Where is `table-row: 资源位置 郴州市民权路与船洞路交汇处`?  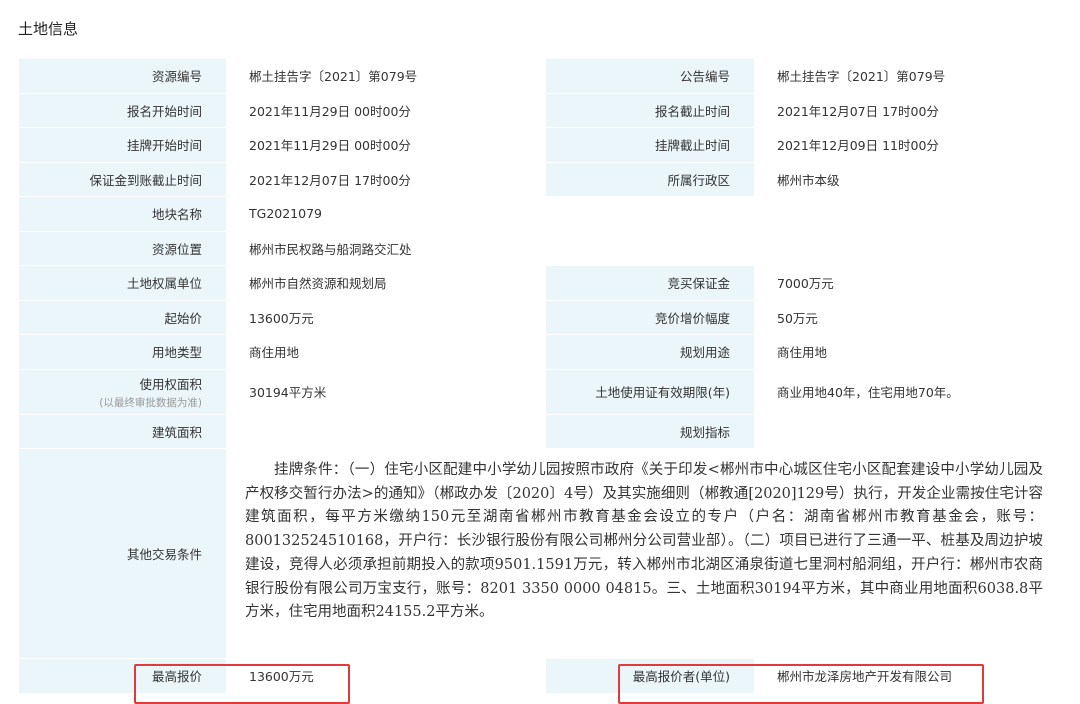 table-row: 资源位置 郴州市民权路与船洞路交汇处 is located at coordinates (539, 248).